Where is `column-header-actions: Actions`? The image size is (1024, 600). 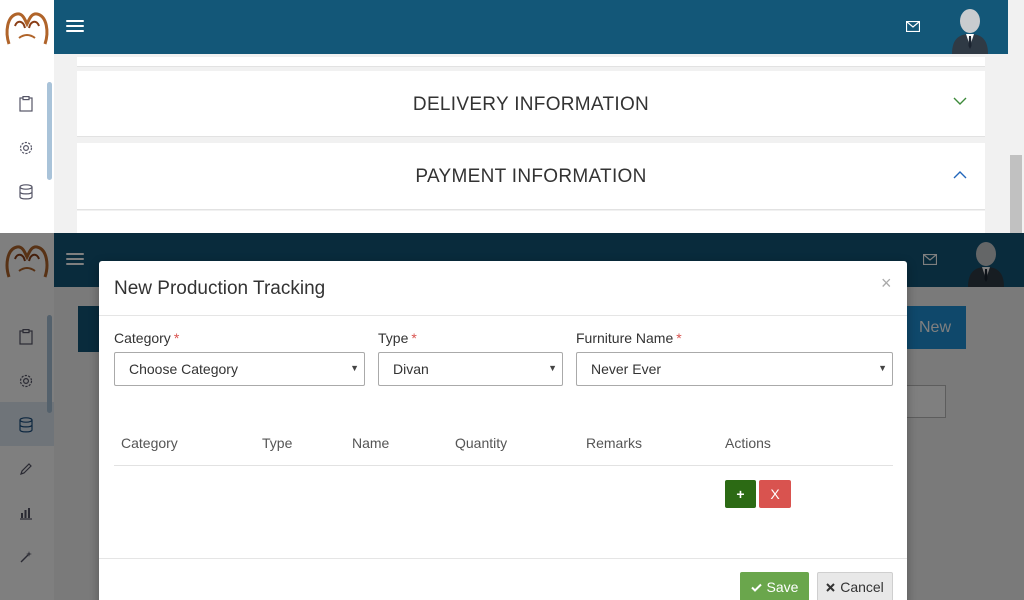
column-header-actions: Actions is located at coordinates (748, 443).